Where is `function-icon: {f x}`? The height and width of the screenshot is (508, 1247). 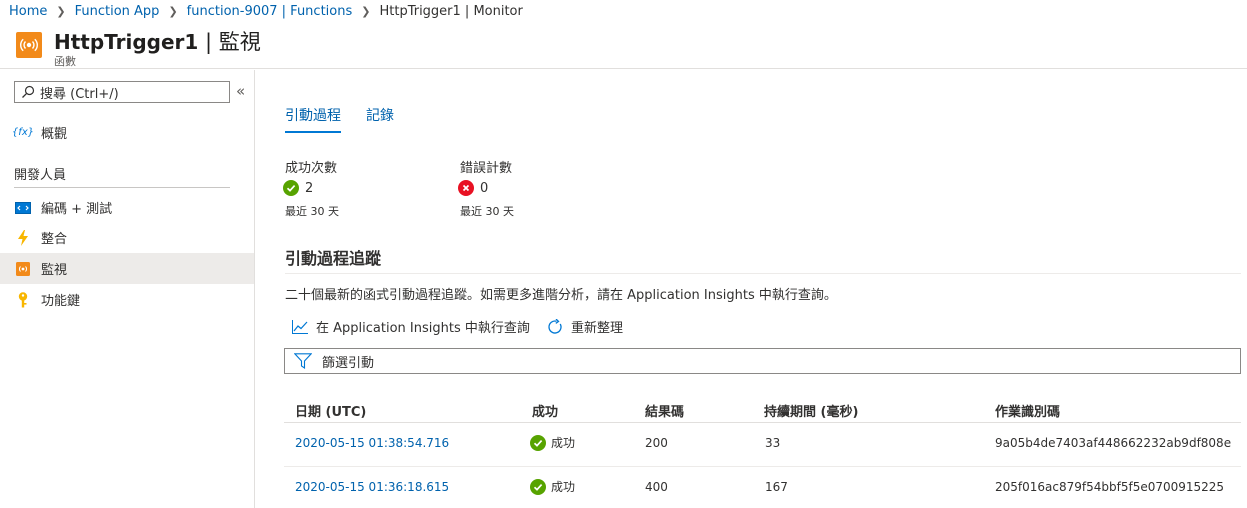 function-icon: {f x} is located at coordinates (23, 132).